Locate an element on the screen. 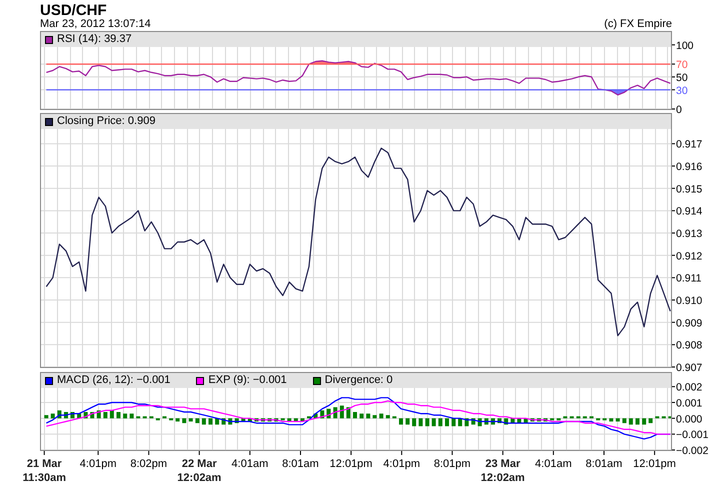 The image size is (710, 487). axis-label: 0.910 is located at coordinates (689, 301).